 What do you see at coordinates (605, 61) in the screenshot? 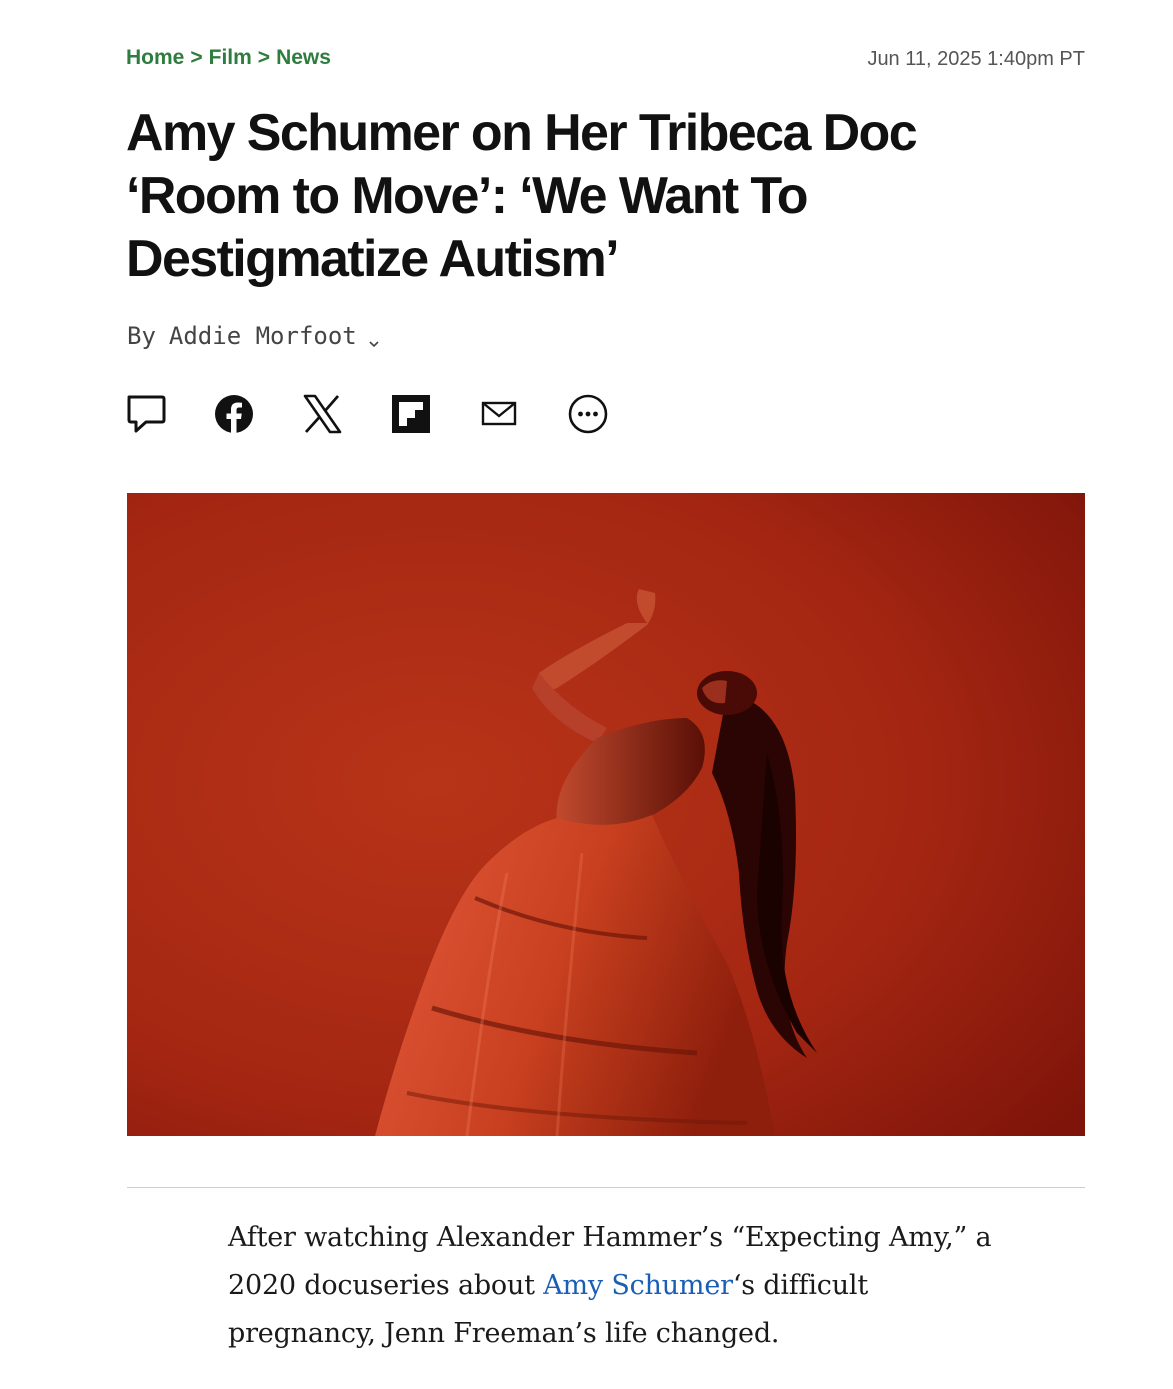
I see `top-bar: Home > Film > News Jun 11, 2025 1:40pm PT` at bounding box center [605, 61].